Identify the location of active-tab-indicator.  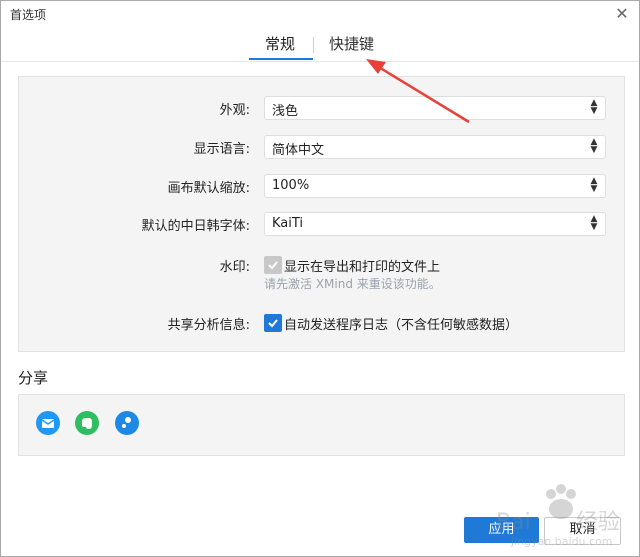
(281, 59).